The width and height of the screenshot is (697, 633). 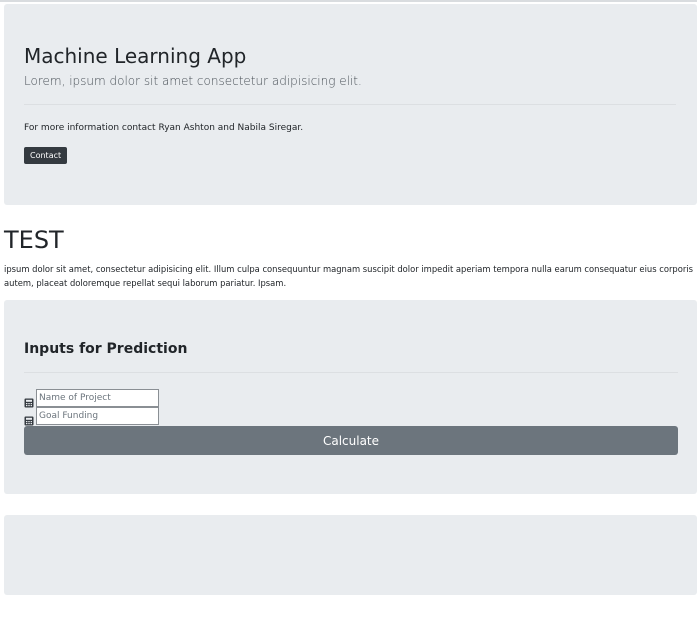 I want to click on prediction-title: Inputs for Prediction, so click(x=106, y=349).